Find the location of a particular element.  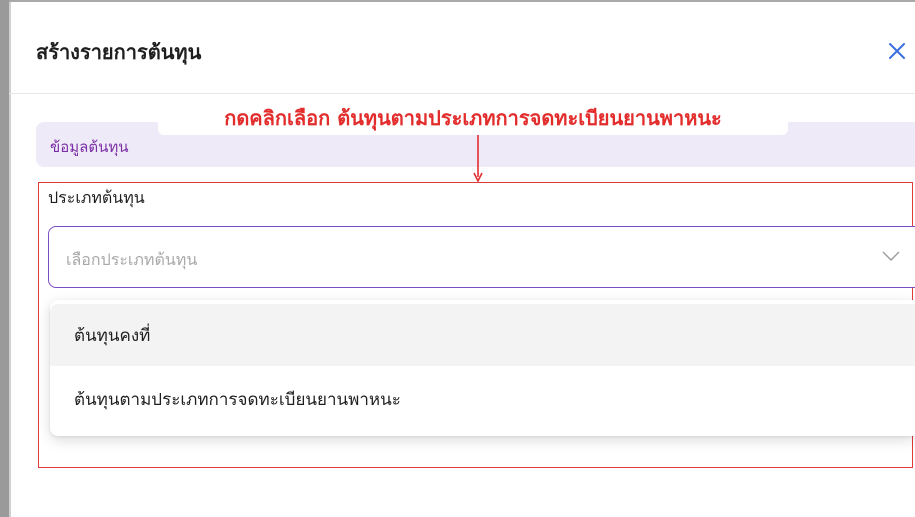

close-button is located at coordinates (897, 51).